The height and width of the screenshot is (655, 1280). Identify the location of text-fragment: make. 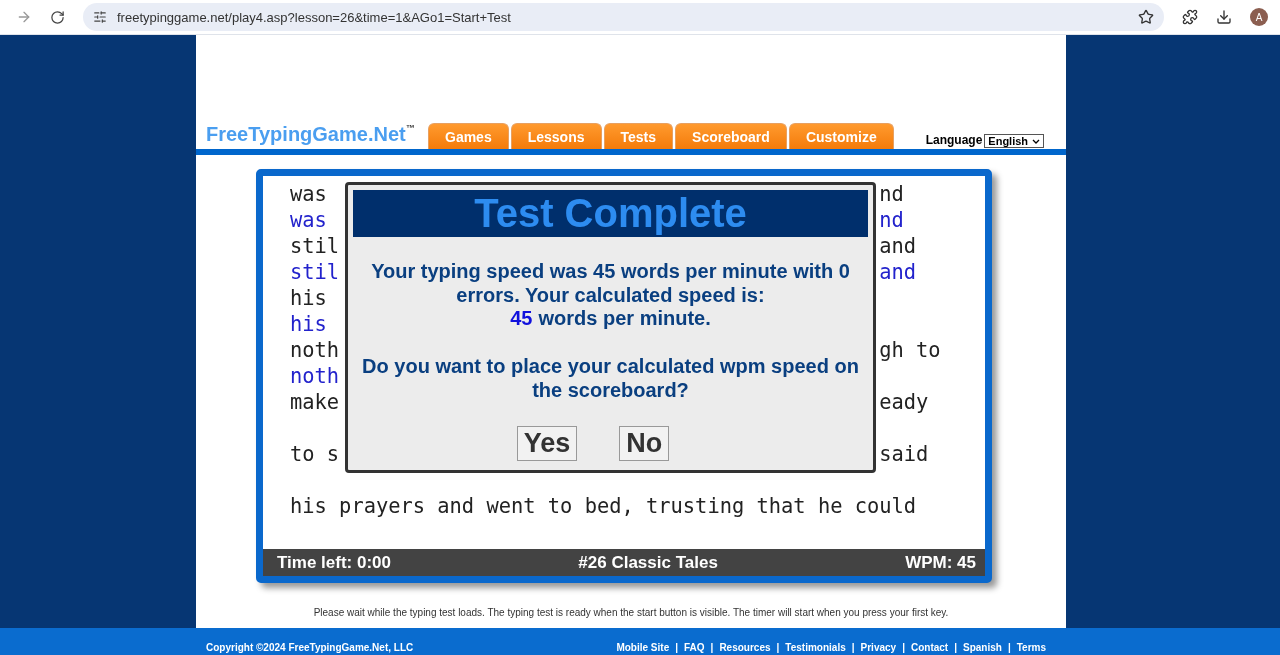
(315, 402).